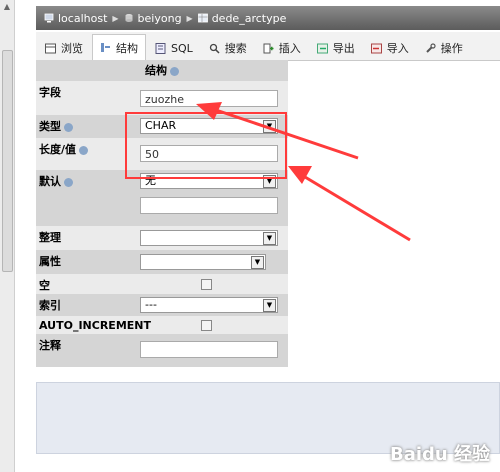 This screenshot has width=500, height=472. What do you see at coordinates (162, 284) in the screenshot?
I see `row-null: 空` at bounding box center [162, 284].